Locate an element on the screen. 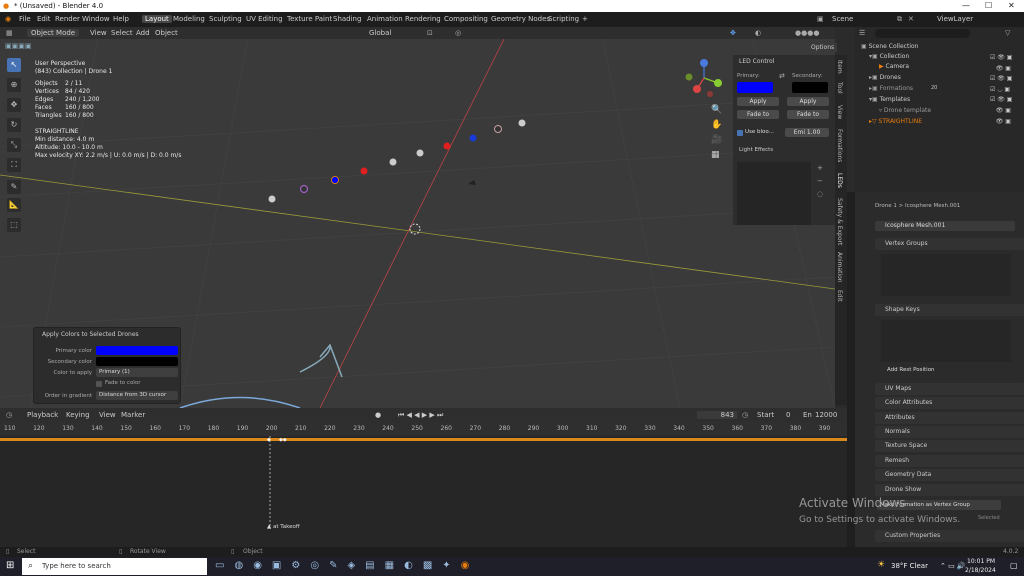 The image size is (1024, 576). order-in-gradient-dropdown: Distance from 3D cursor is located at coordinates (137, 395).